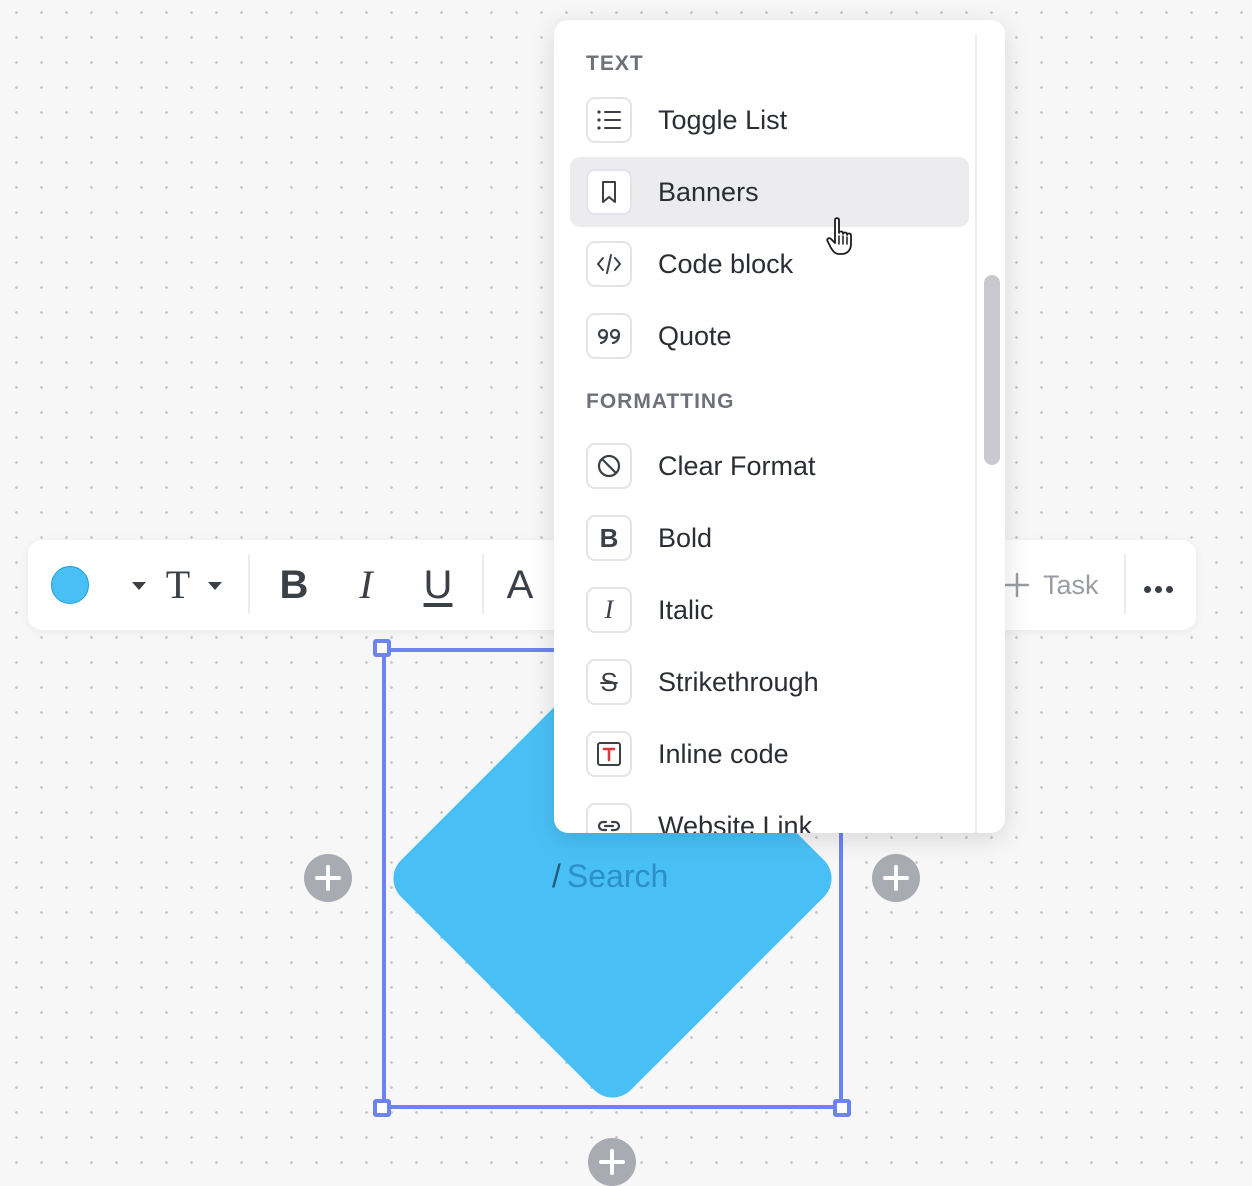 The width and height of the screenshot is (1252, 1186). Describe the element at coordinates (609, 538) in the screenshot. I see `bold-icon: B` at that location.